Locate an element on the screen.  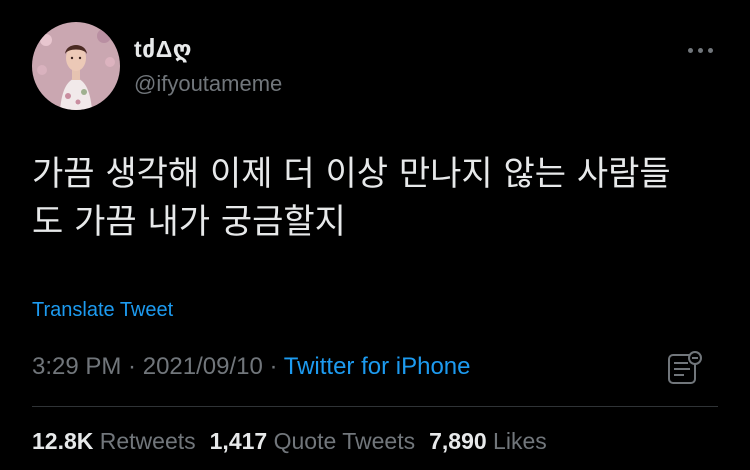
user-handle: @ifyoutameme is located at coordinates (208, 84).